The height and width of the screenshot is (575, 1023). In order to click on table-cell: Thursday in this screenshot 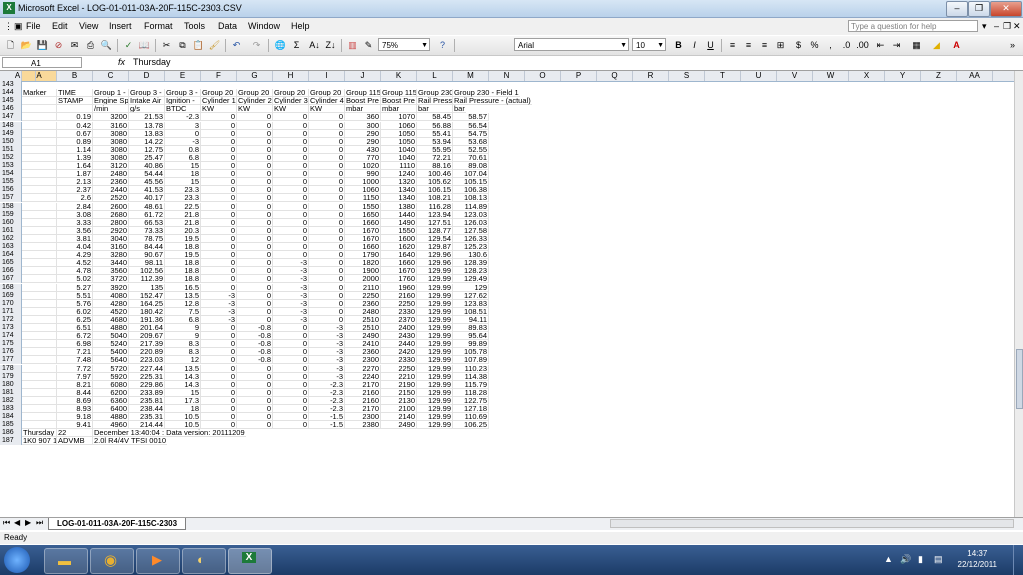, I will do `click(39, 433)`.